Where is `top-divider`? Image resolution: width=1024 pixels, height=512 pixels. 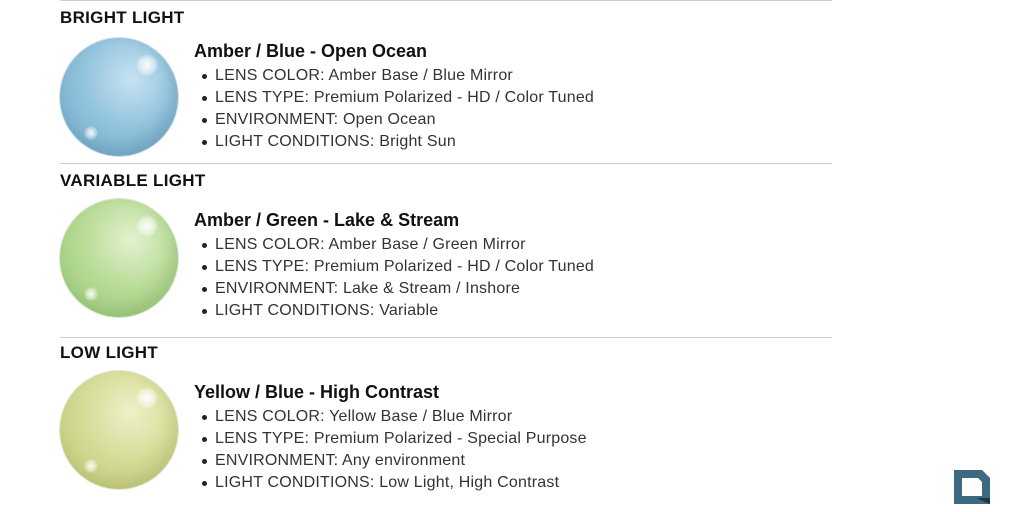
top-divider is located at coordinates (446, 0).